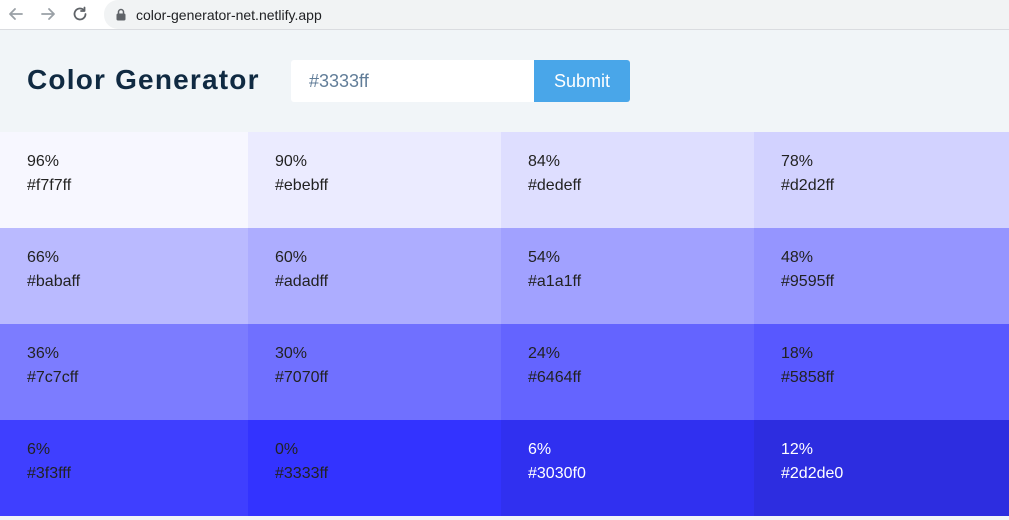 The height and width of the screenshot is (520, 1009). What do you see at coordinates (43, 161) in the screenshot?
I see `swatch-percent: 96%` at bounding box center [43, 161].